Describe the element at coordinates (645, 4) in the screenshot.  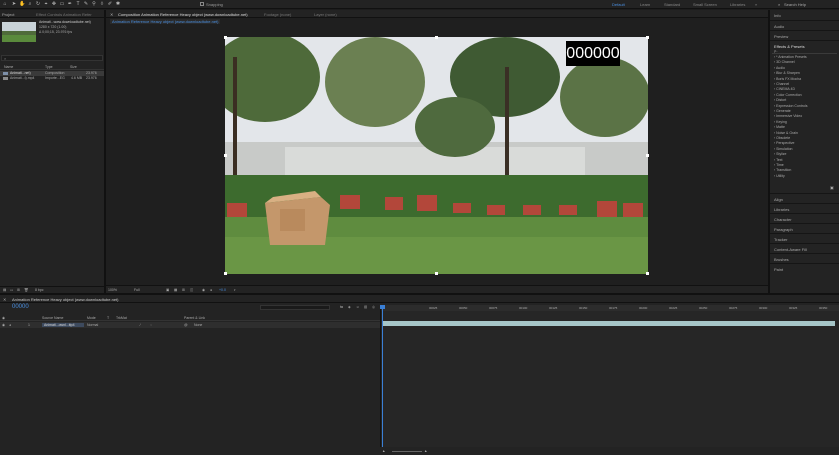
I see `workspace-learn: Learn` at that location.